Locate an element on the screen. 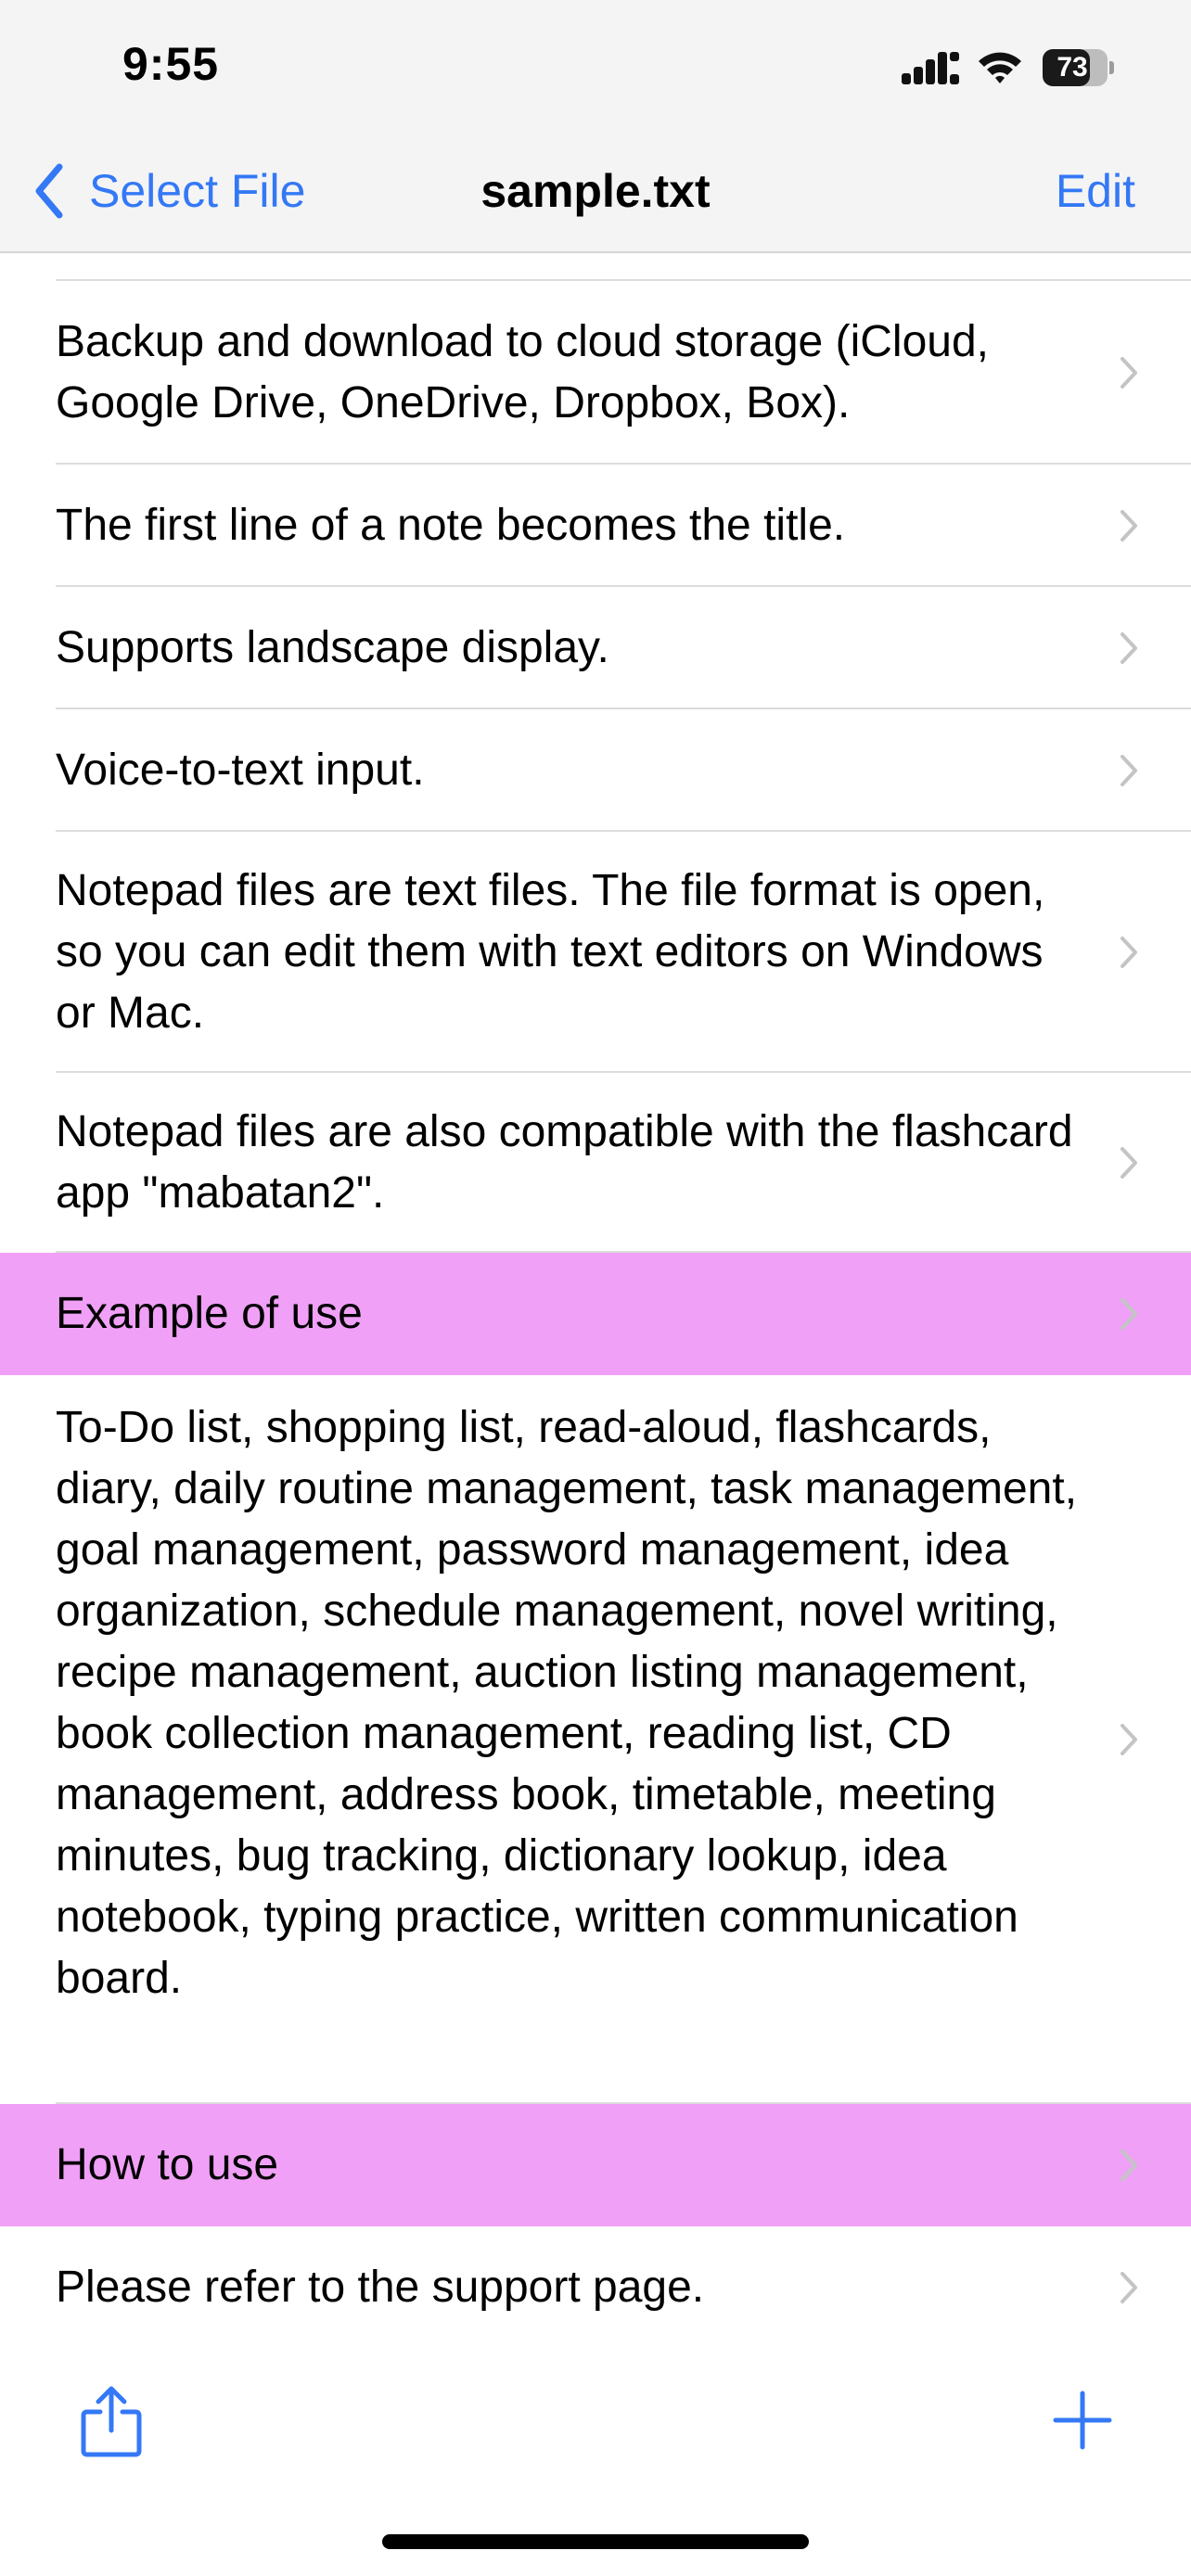 The width and height of the screenshot is (1191, 2576). back-button: Select File is located at coordinates (168, 191).